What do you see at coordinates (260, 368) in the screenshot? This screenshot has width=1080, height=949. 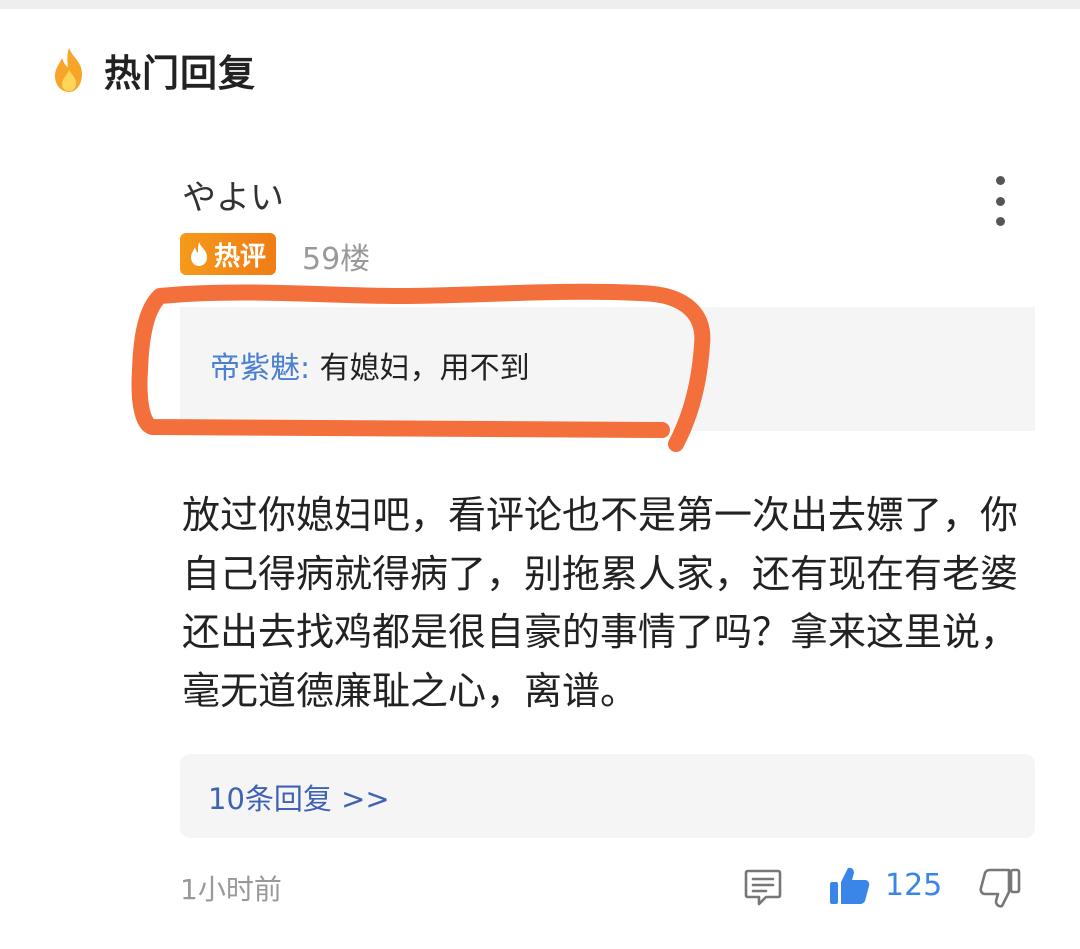 I see `quote-author: 帝紫魅:` at bounding box center [260, 368].